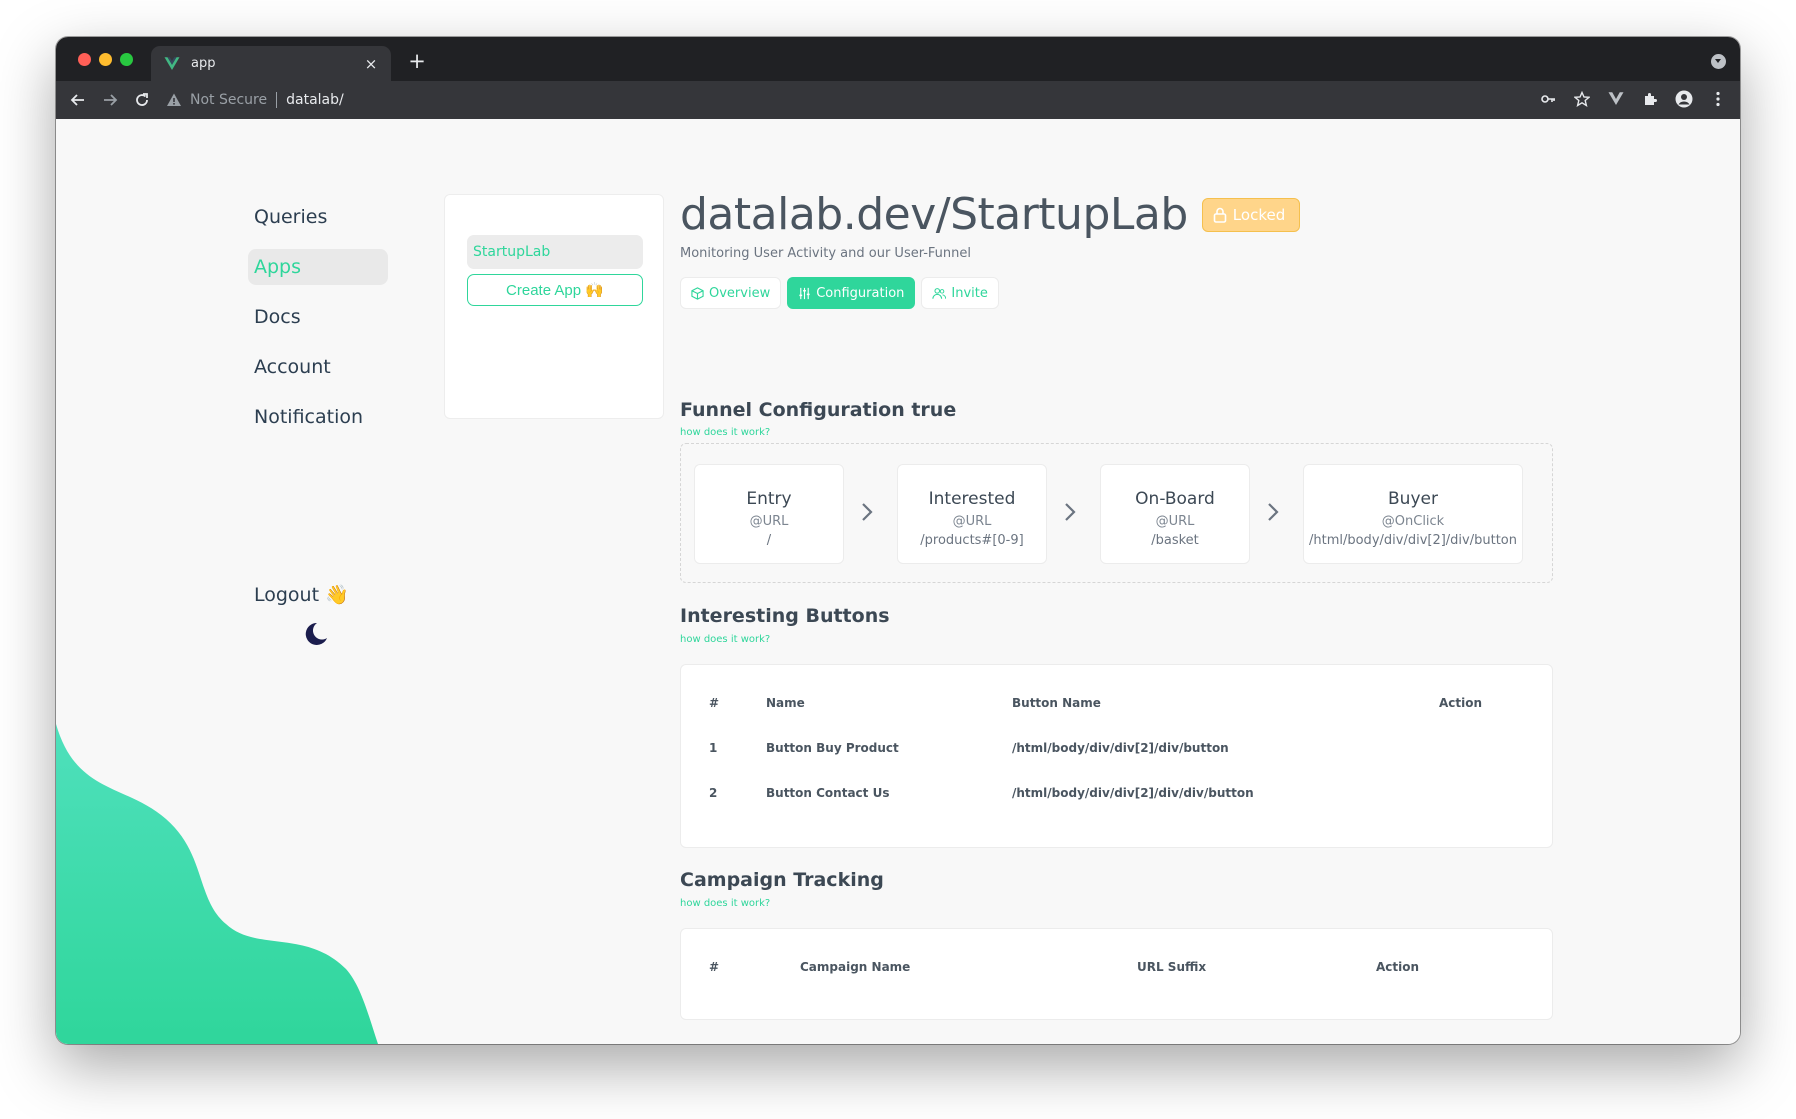 Image resolution: width=1796 pixels, height=1119 pixels. I want to click on step-value: /basket, so click(1175, 540).